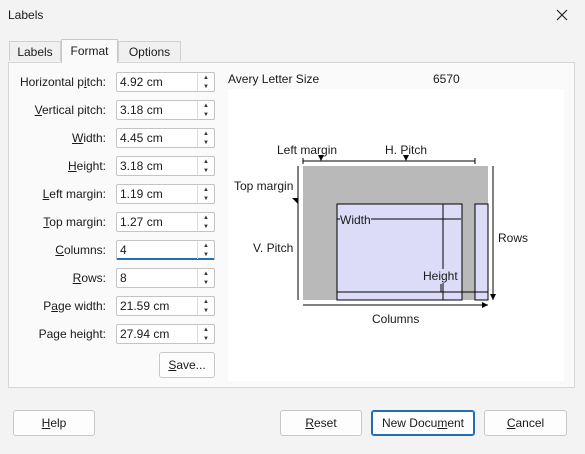  What do you see at coordinates (54, 306) in the screenshot?
I see `page-width-label-mnemonic: a` at bounding box center [54, 306].